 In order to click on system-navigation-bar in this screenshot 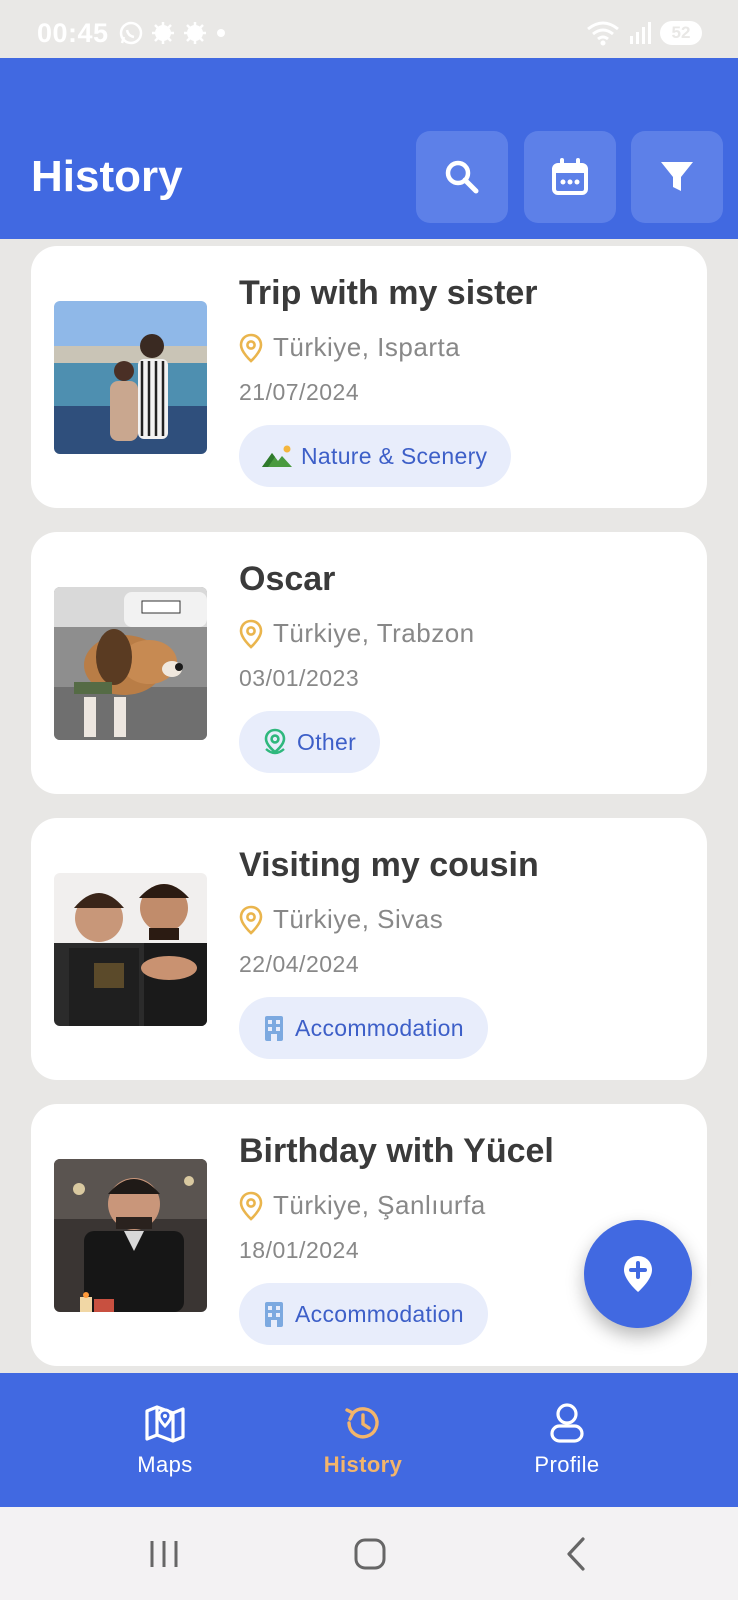, I will do `click(369, 1553)`.